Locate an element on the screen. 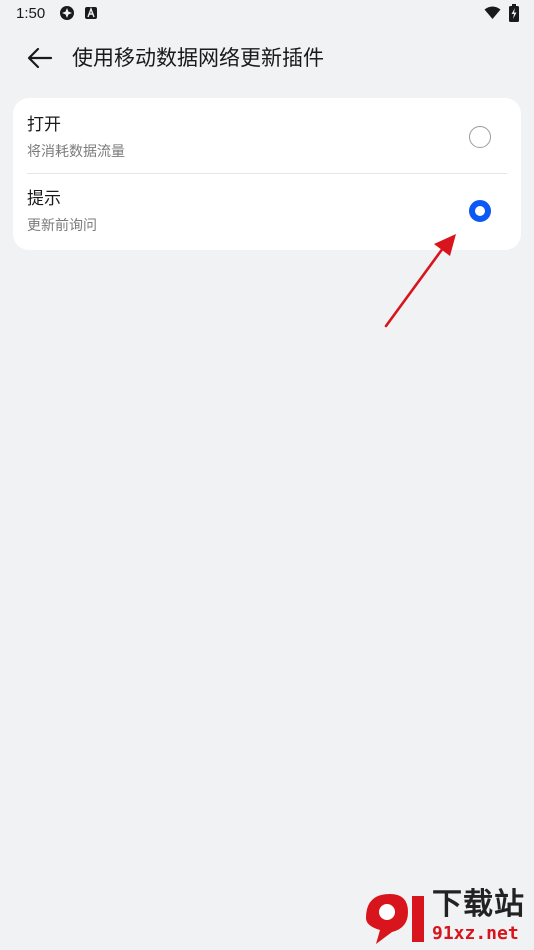 The image size is (534, 950). annotation-arrow-icon is located at coordinates (420, 281).